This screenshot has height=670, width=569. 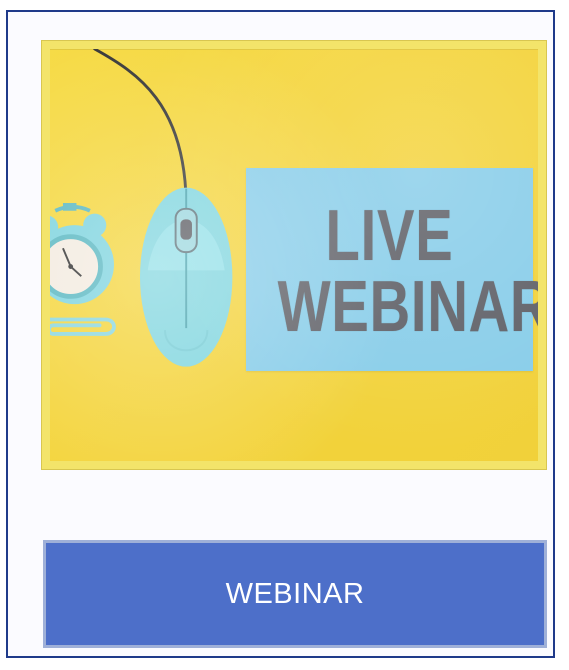 What do you see at coordinates (82, 254) in the screenshot?
I see `alarm-clock-icon` at bounding box center [82, 254].